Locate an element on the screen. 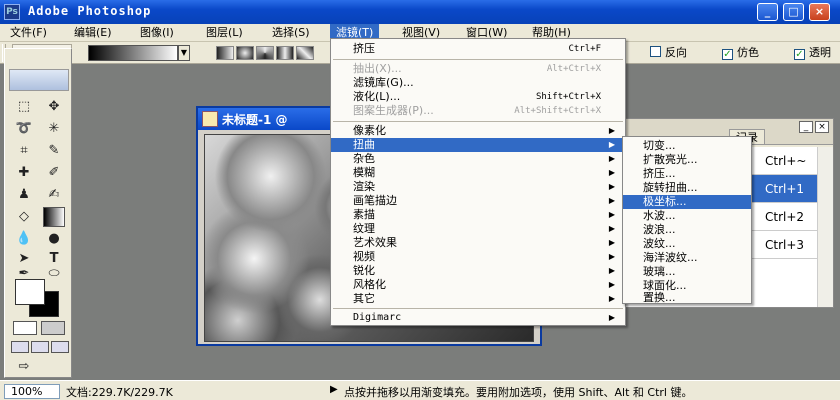 The image size is (840, 400). foreground-color-swatch is located at coordinates (30, 292).